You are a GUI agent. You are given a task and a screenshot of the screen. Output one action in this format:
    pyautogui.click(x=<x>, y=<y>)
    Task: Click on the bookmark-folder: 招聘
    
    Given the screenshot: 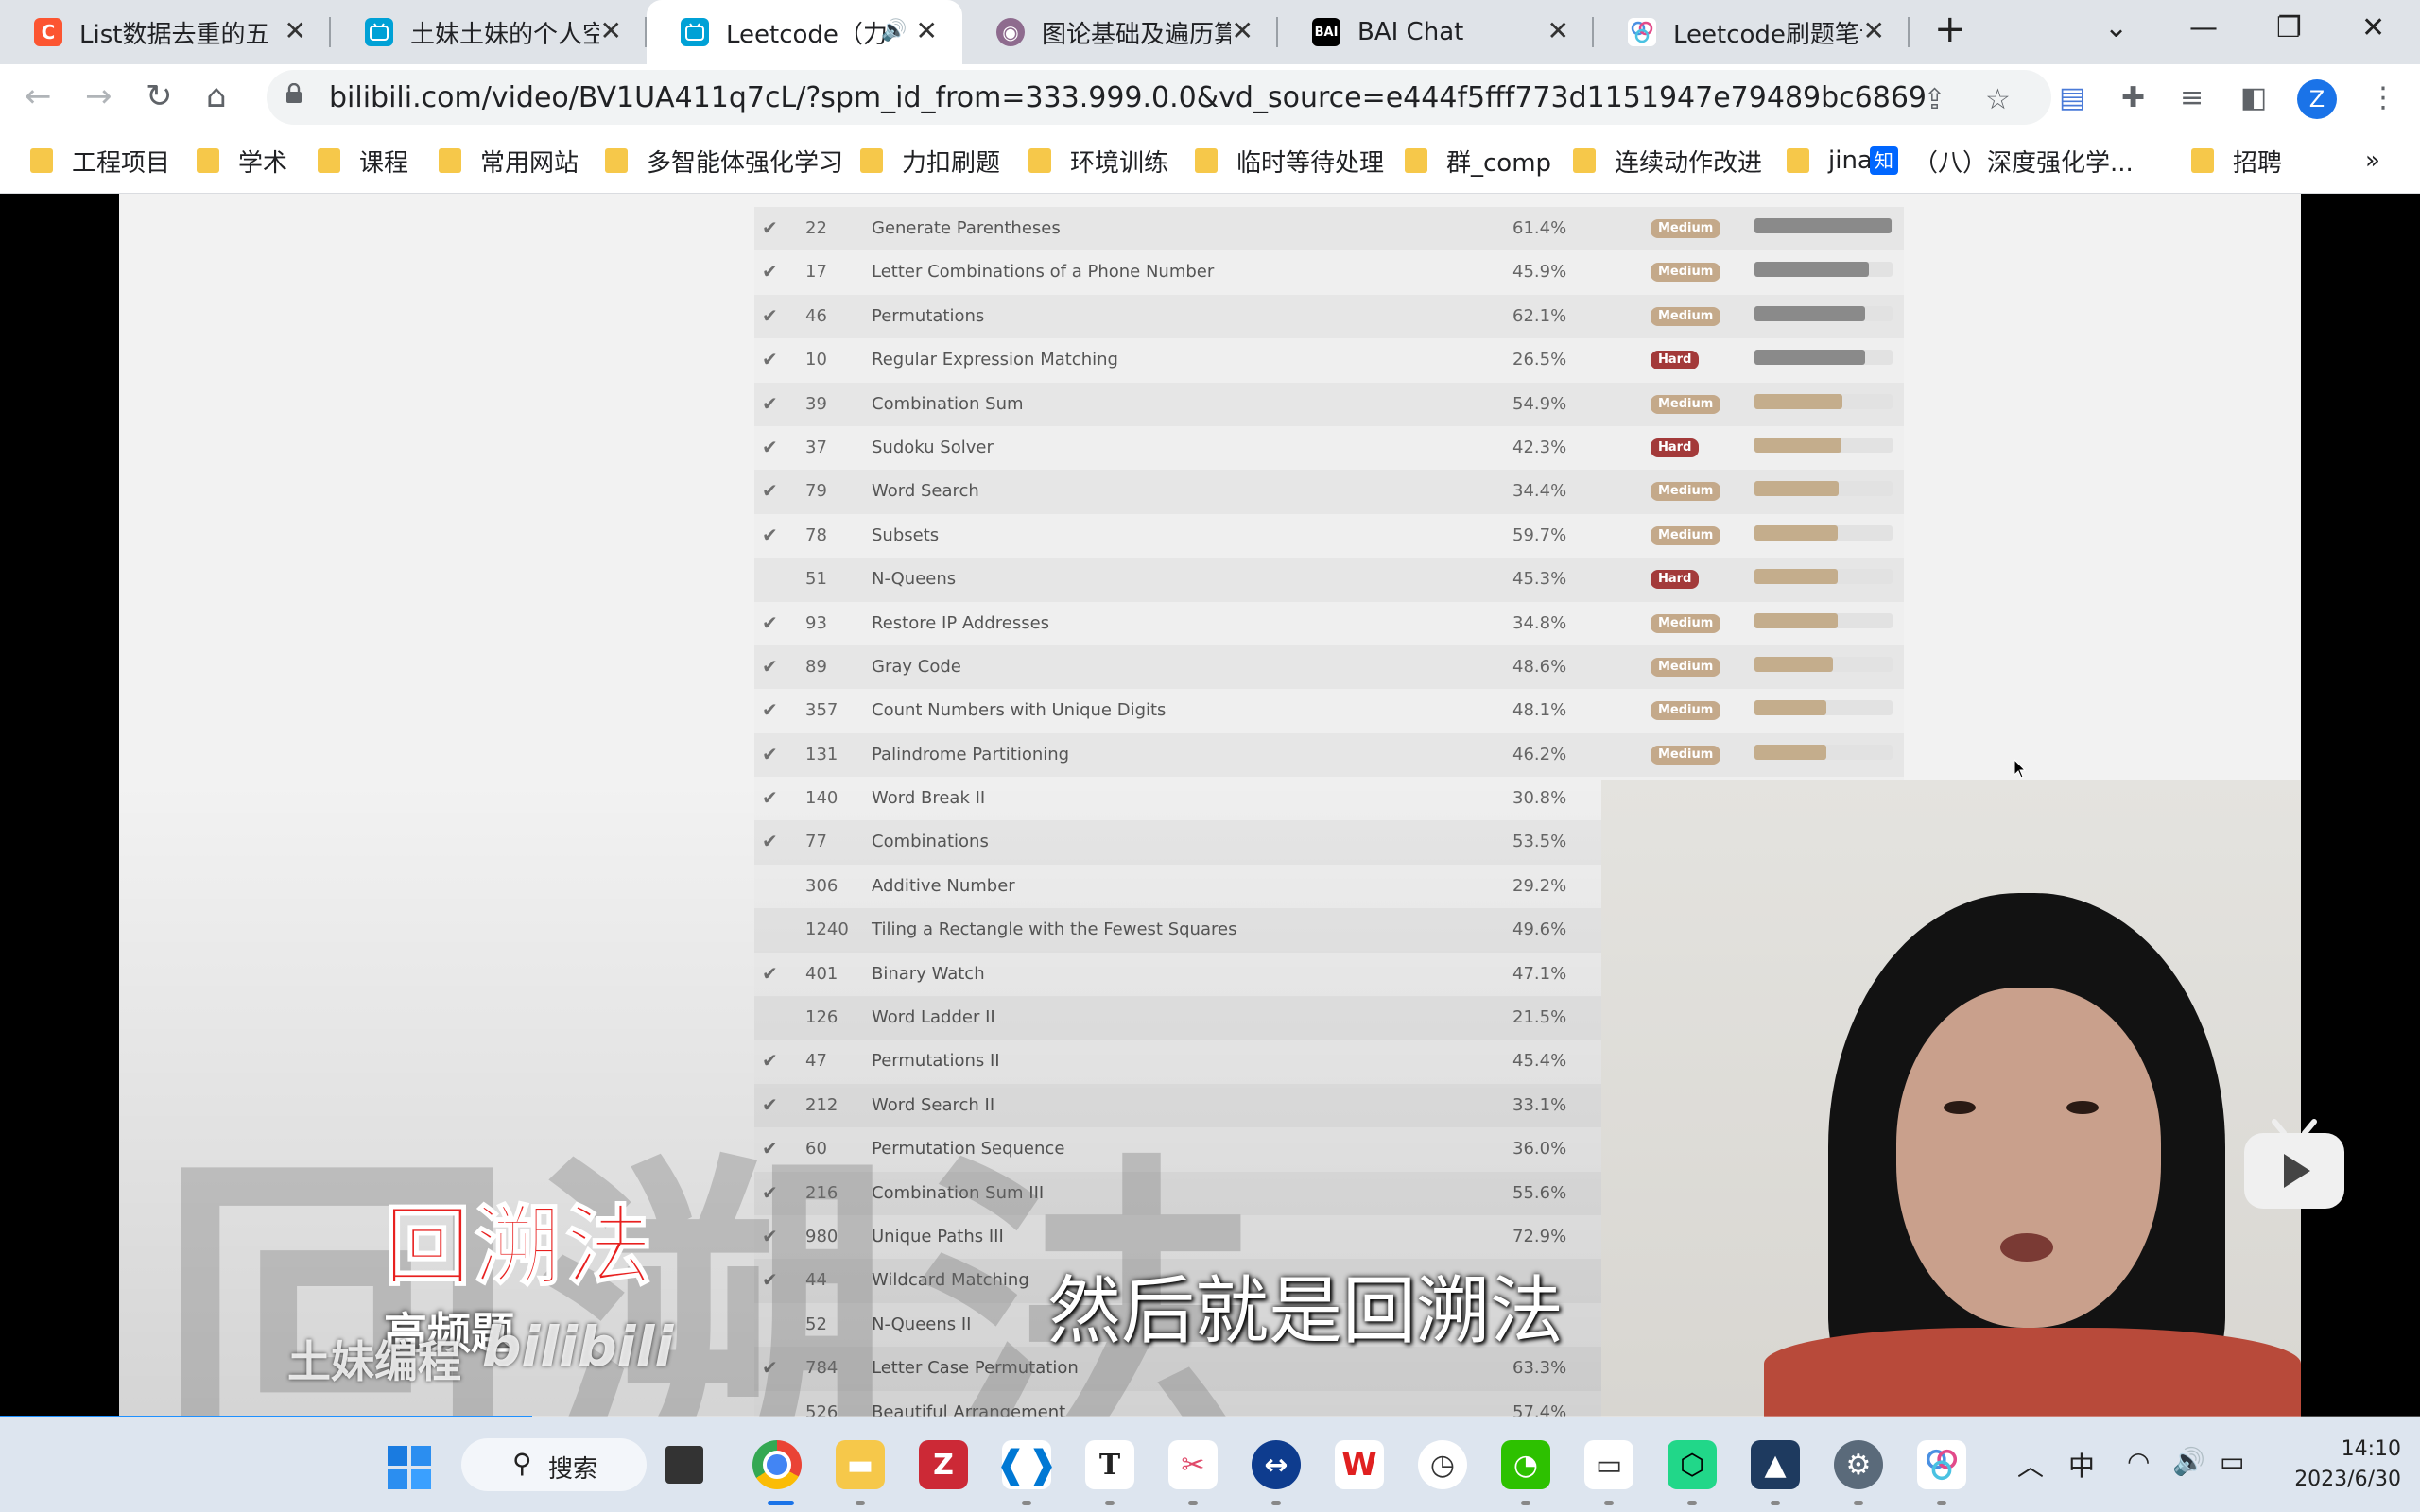 What is the action you would take?
    pyautogui.click(x=2236, y=161)
    